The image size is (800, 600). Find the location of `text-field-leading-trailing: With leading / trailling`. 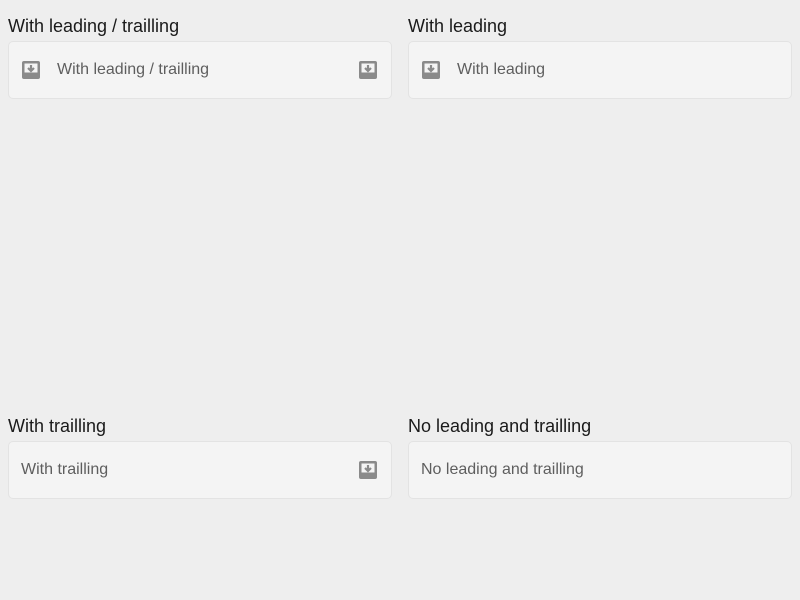

text-field-leading-trailing: With leading / trailling is located at coordinates (200, 70).